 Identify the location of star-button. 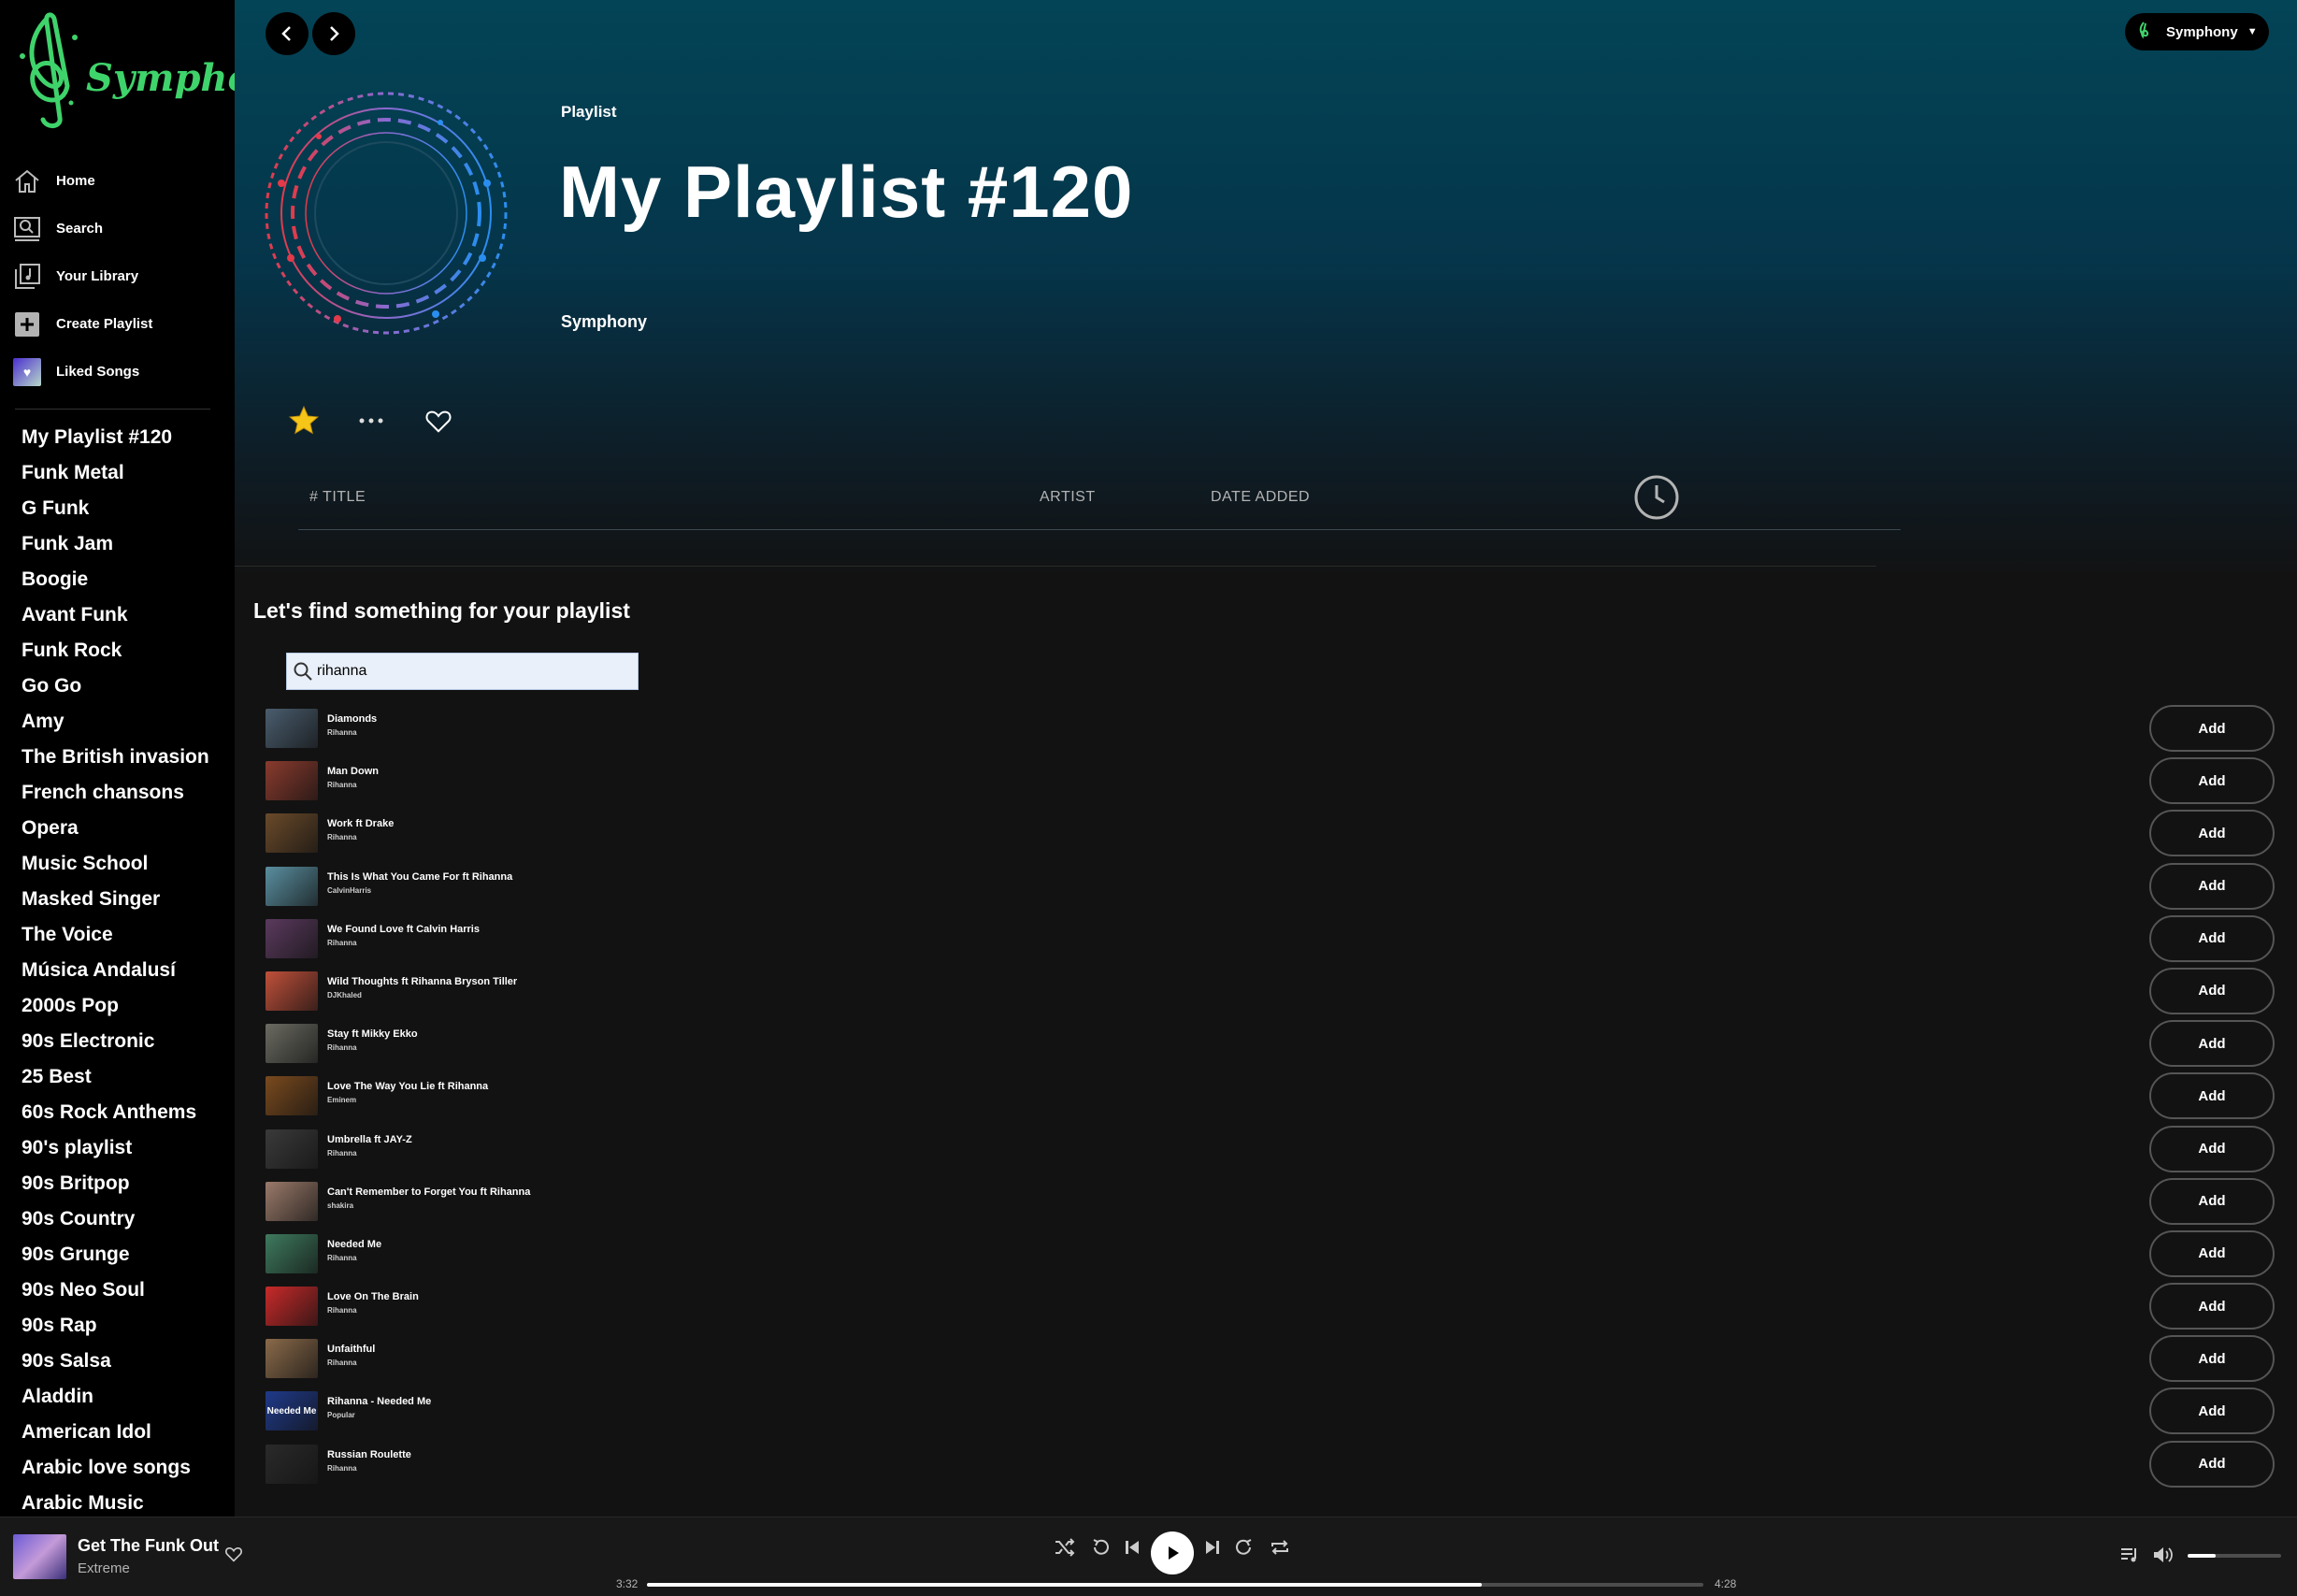
(304, 420).